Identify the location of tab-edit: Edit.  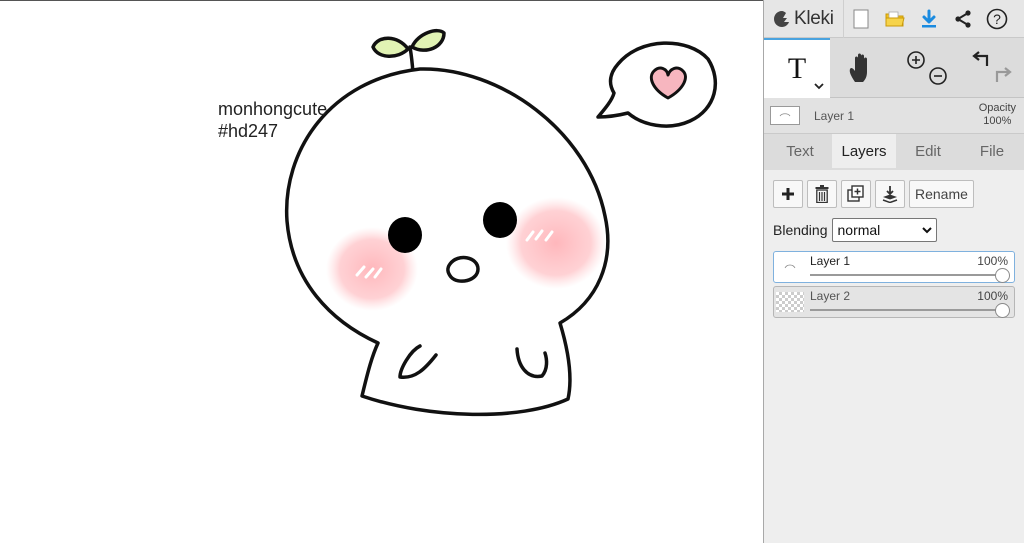
(928, 151).